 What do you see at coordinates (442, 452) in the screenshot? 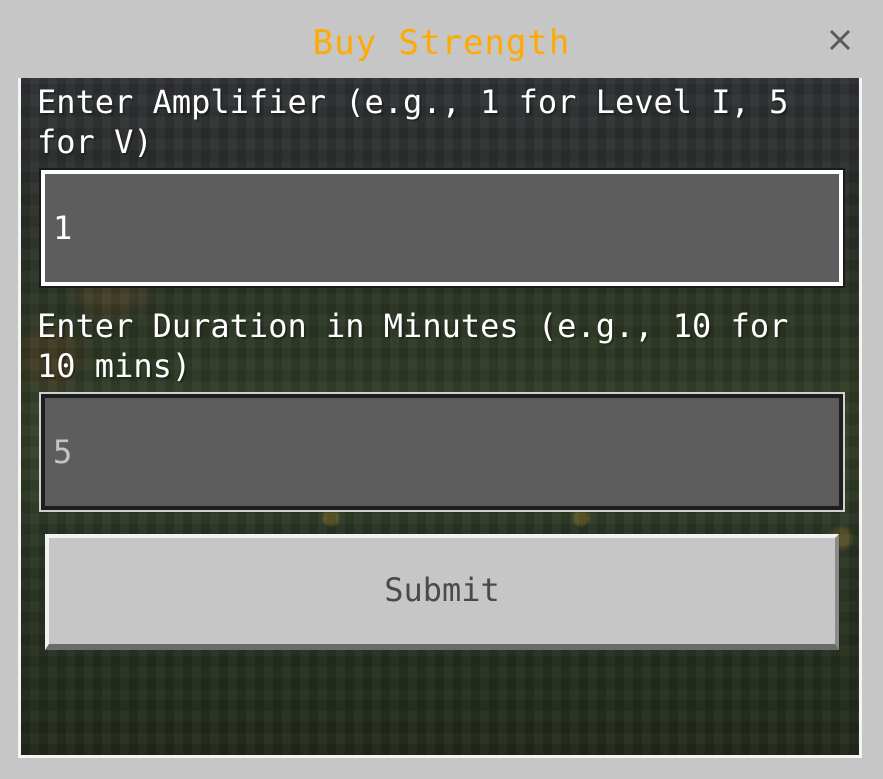
I see `duration-input: 5` at bounding box center [442, 452].